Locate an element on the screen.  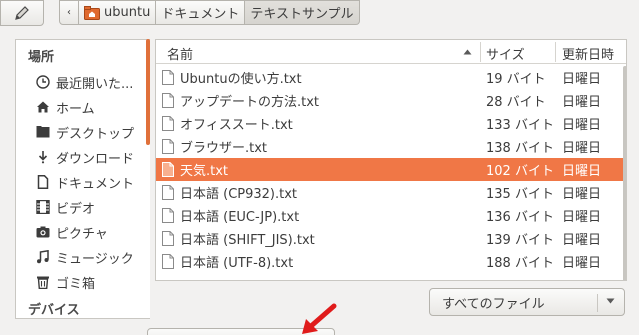
sidebar-scrollbar is located at coordinates (148, 92).